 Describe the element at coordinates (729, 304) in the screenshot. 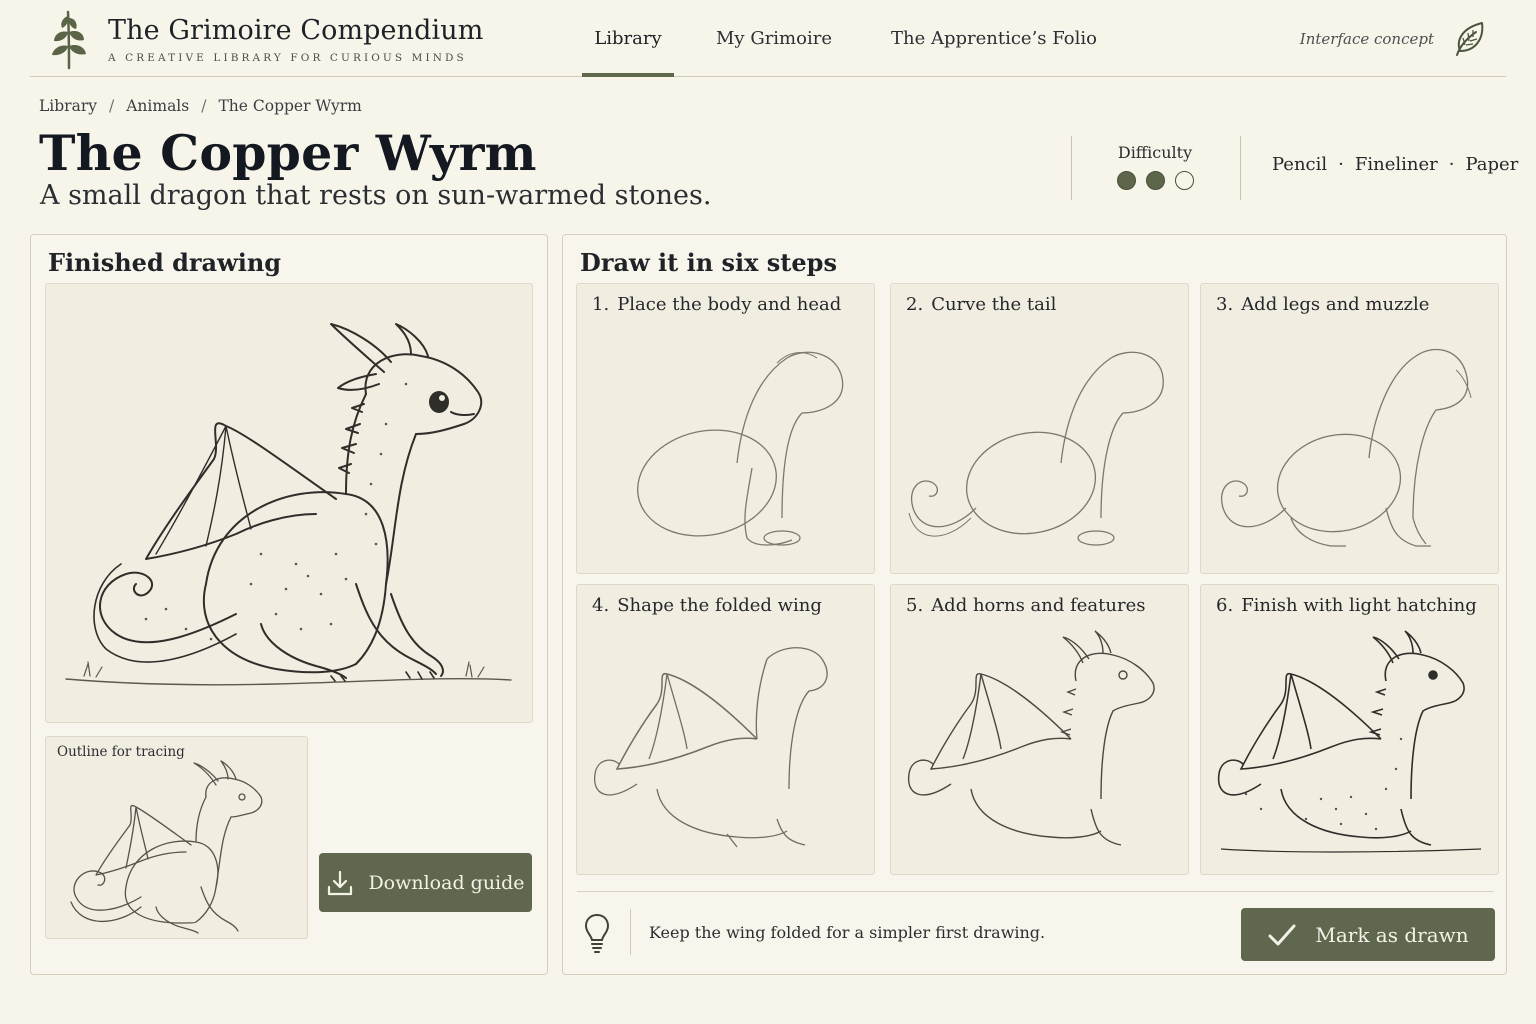

I see `step-title: Place the body and head` at that location.